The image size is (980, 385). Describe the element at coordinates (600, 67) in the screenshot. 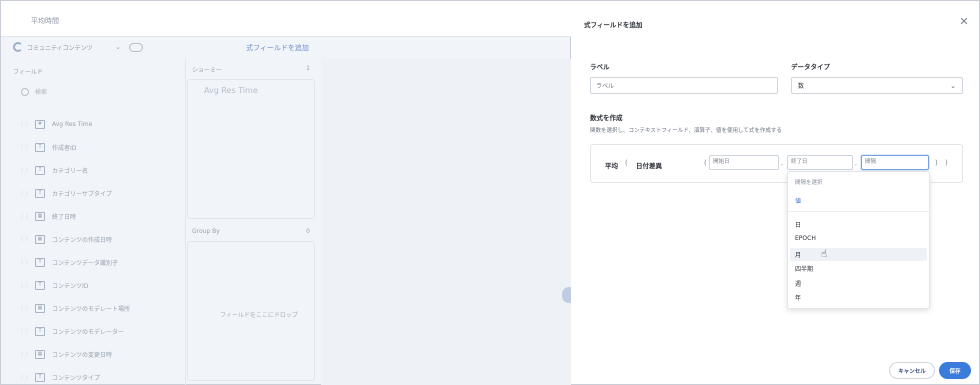

I see `label-field-label: ラベル` at that location.